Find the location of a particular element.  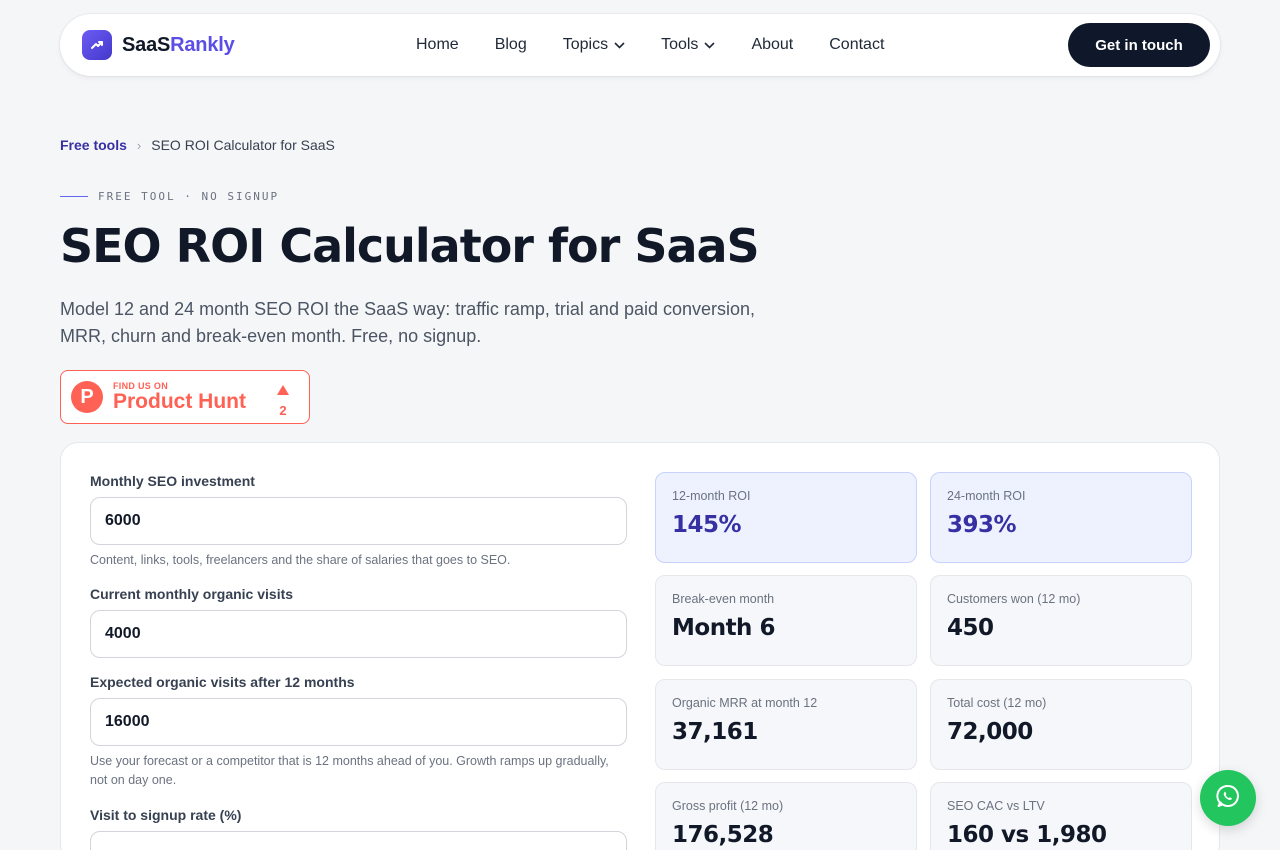

logo-wordmark: SaaSRankly is located at coordinates (178, 45).